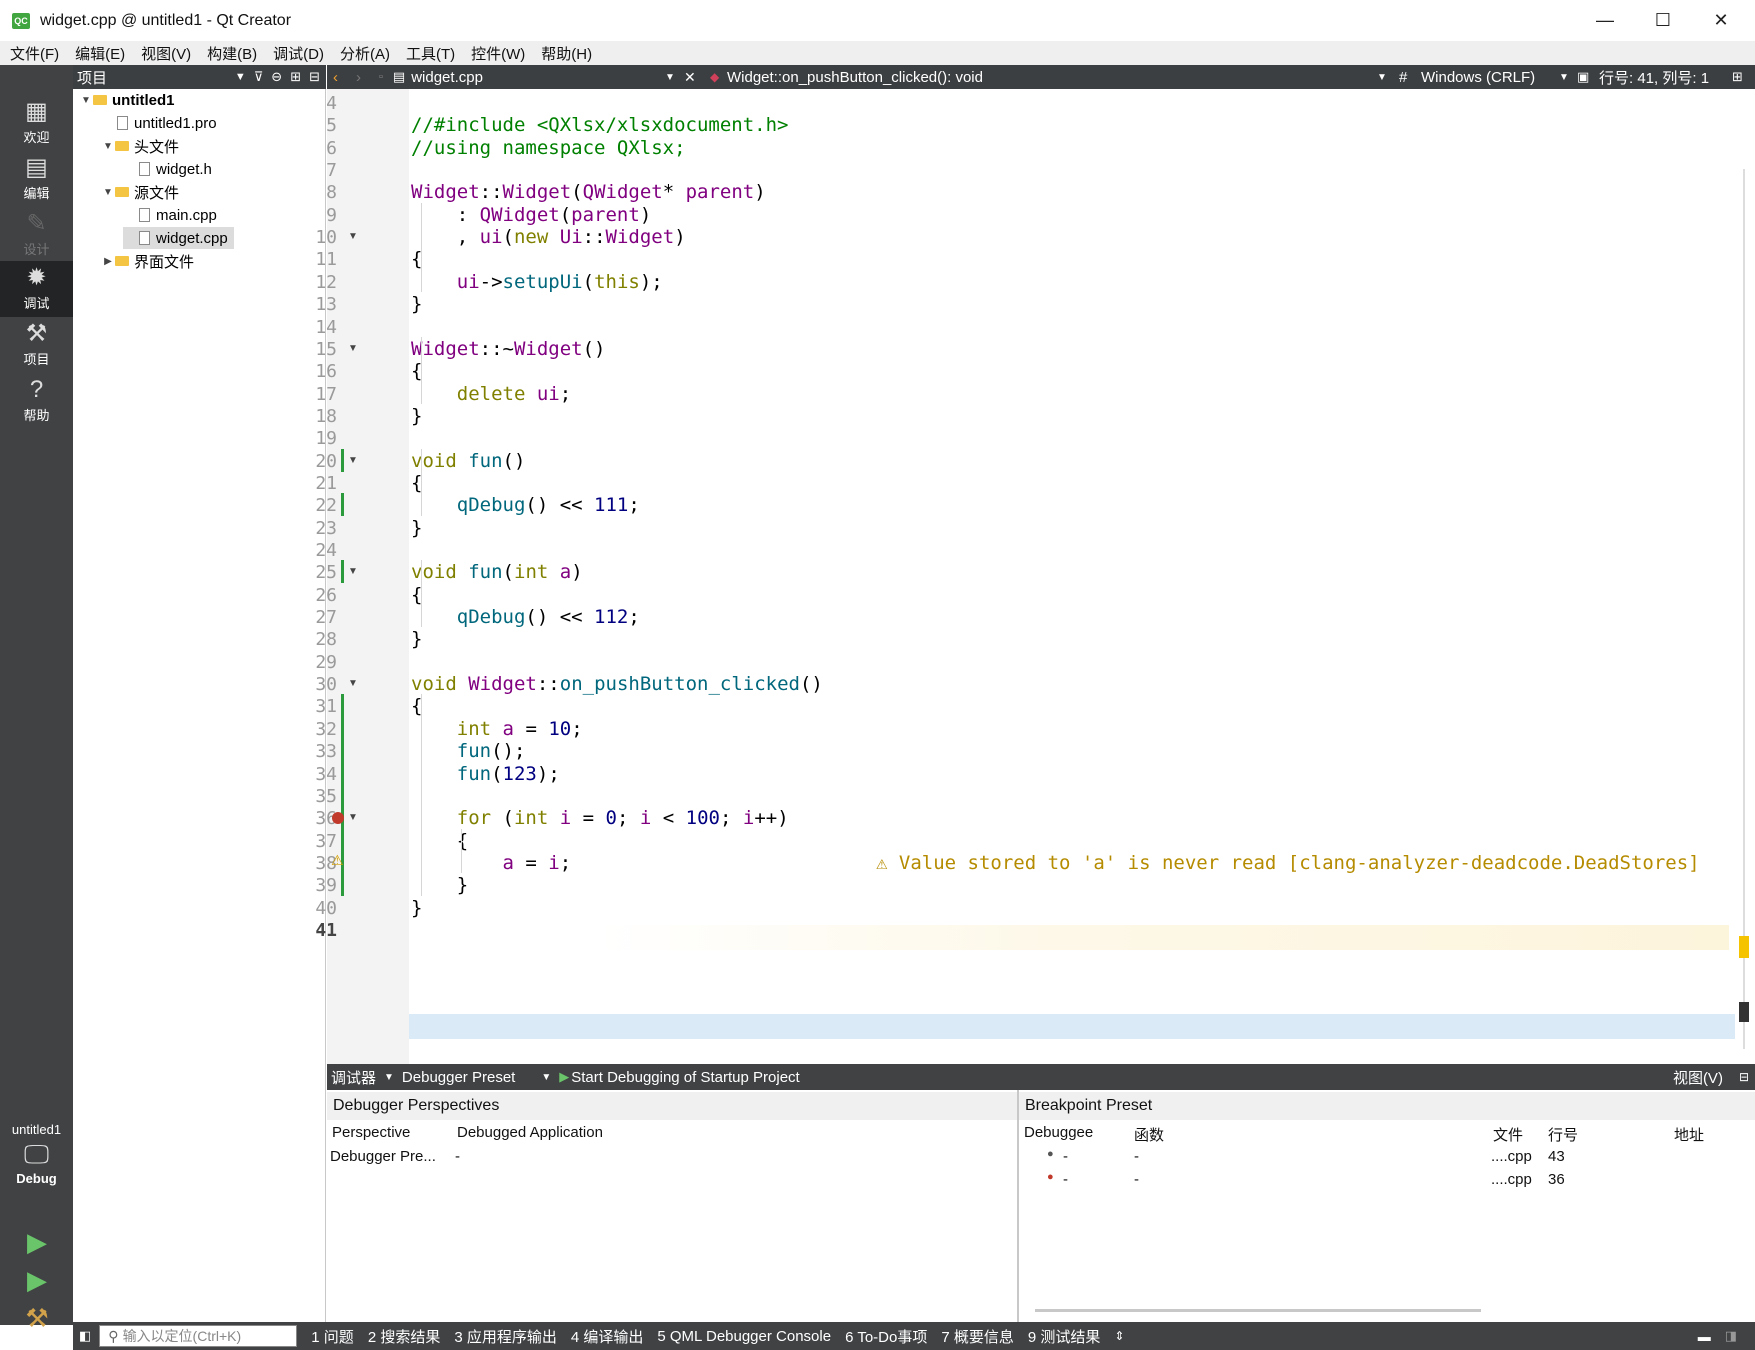  I want to click on line-number: 14, so click(314, 327).